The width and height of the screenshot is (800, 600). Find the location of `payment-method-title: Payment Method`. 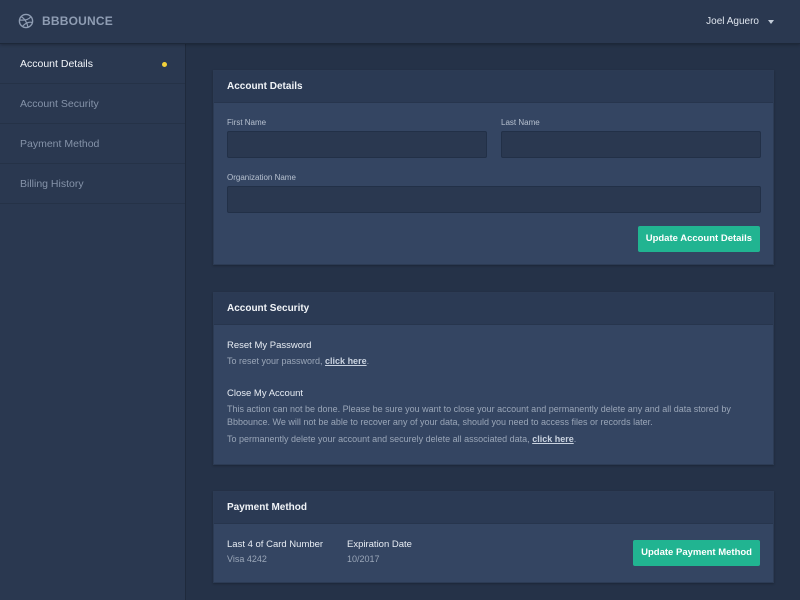

payment-method-title: Payment Method is located at coordinates (493, 508).